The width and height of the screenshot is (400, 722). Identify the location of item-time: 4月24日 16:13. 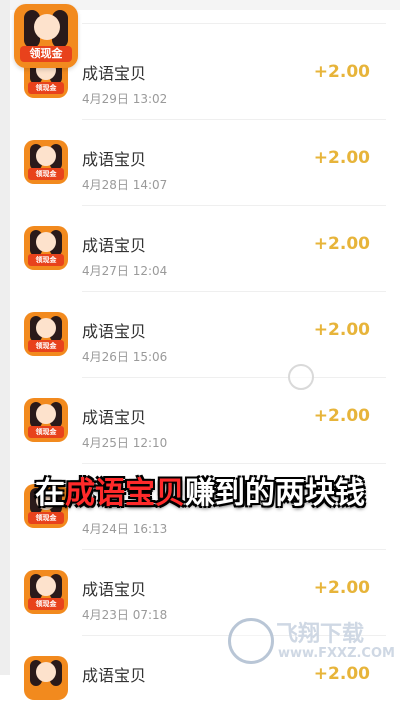
(125, 529).